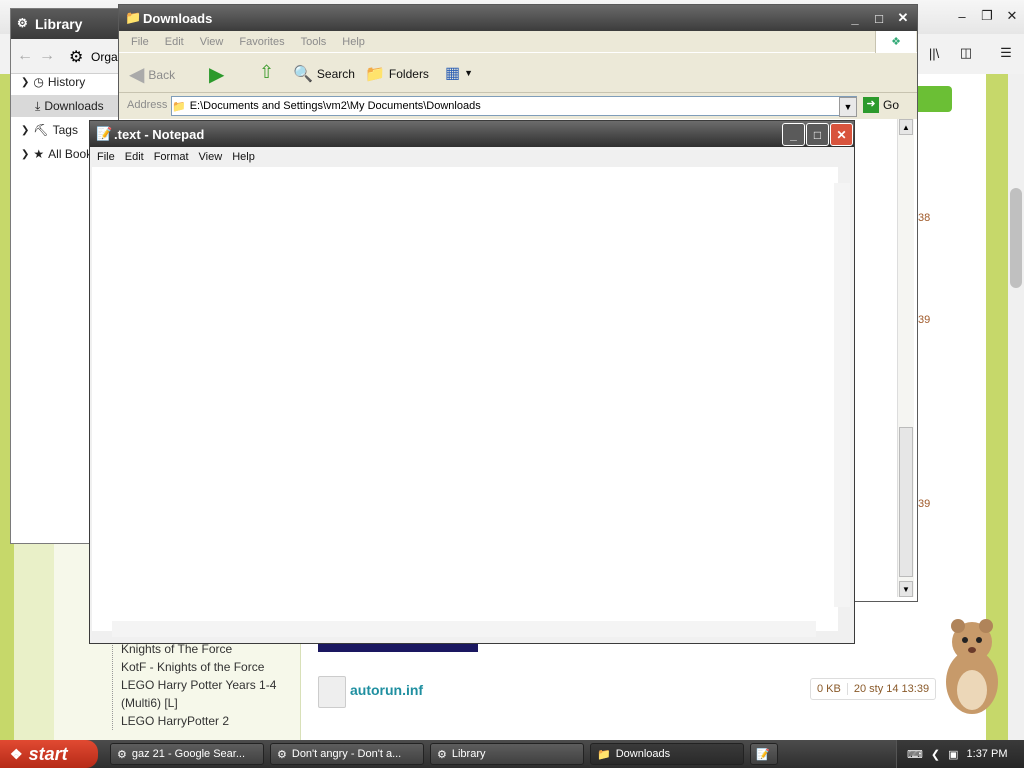 This screenshot has width=1024, height=768. I want to click on up-arrow-icon: ⇧, so click(267, 72).